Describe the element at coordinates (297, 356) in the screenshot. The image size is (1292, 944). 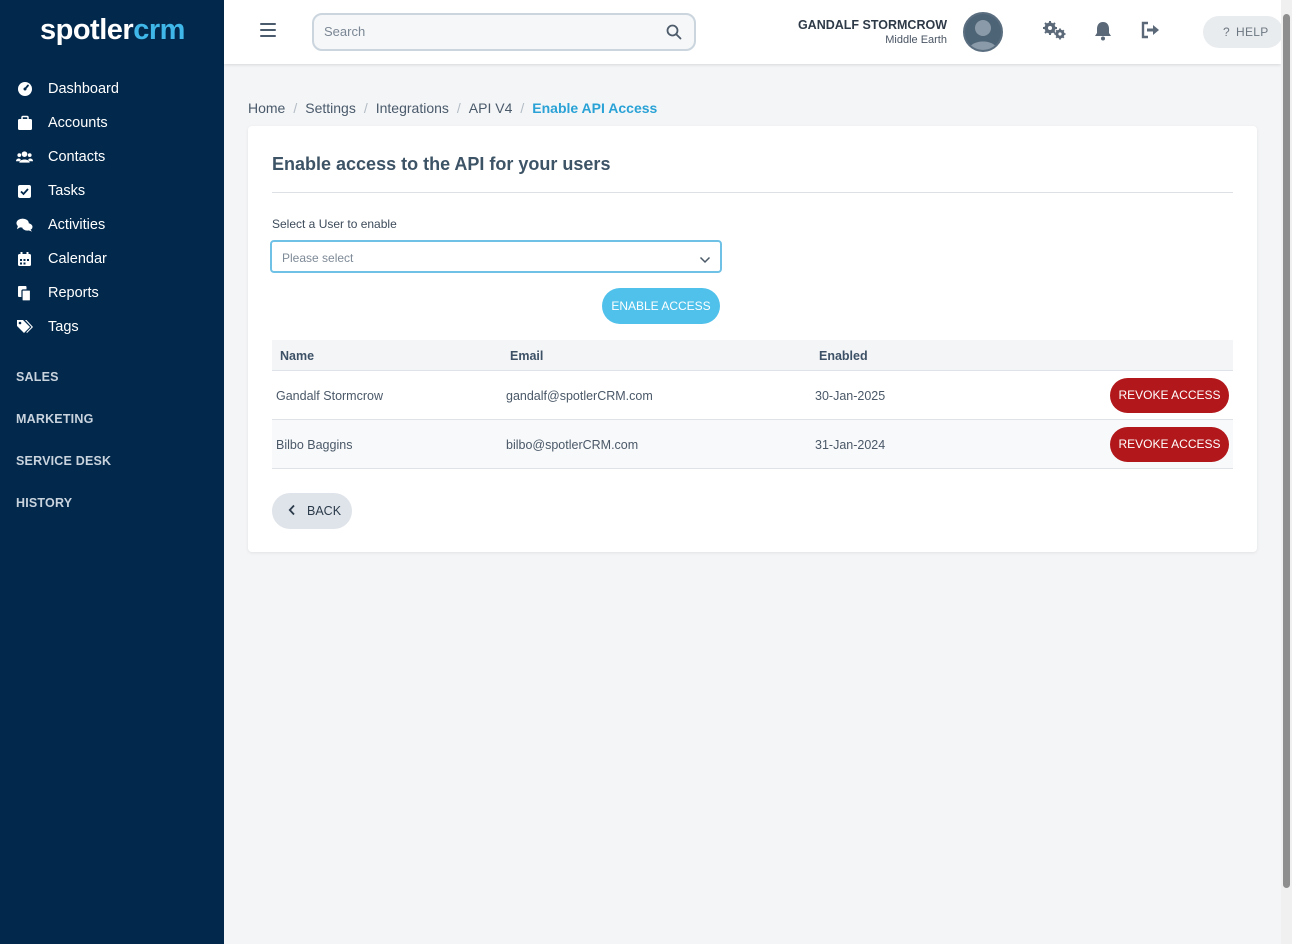
I see `column-header-name: Name` at that location.